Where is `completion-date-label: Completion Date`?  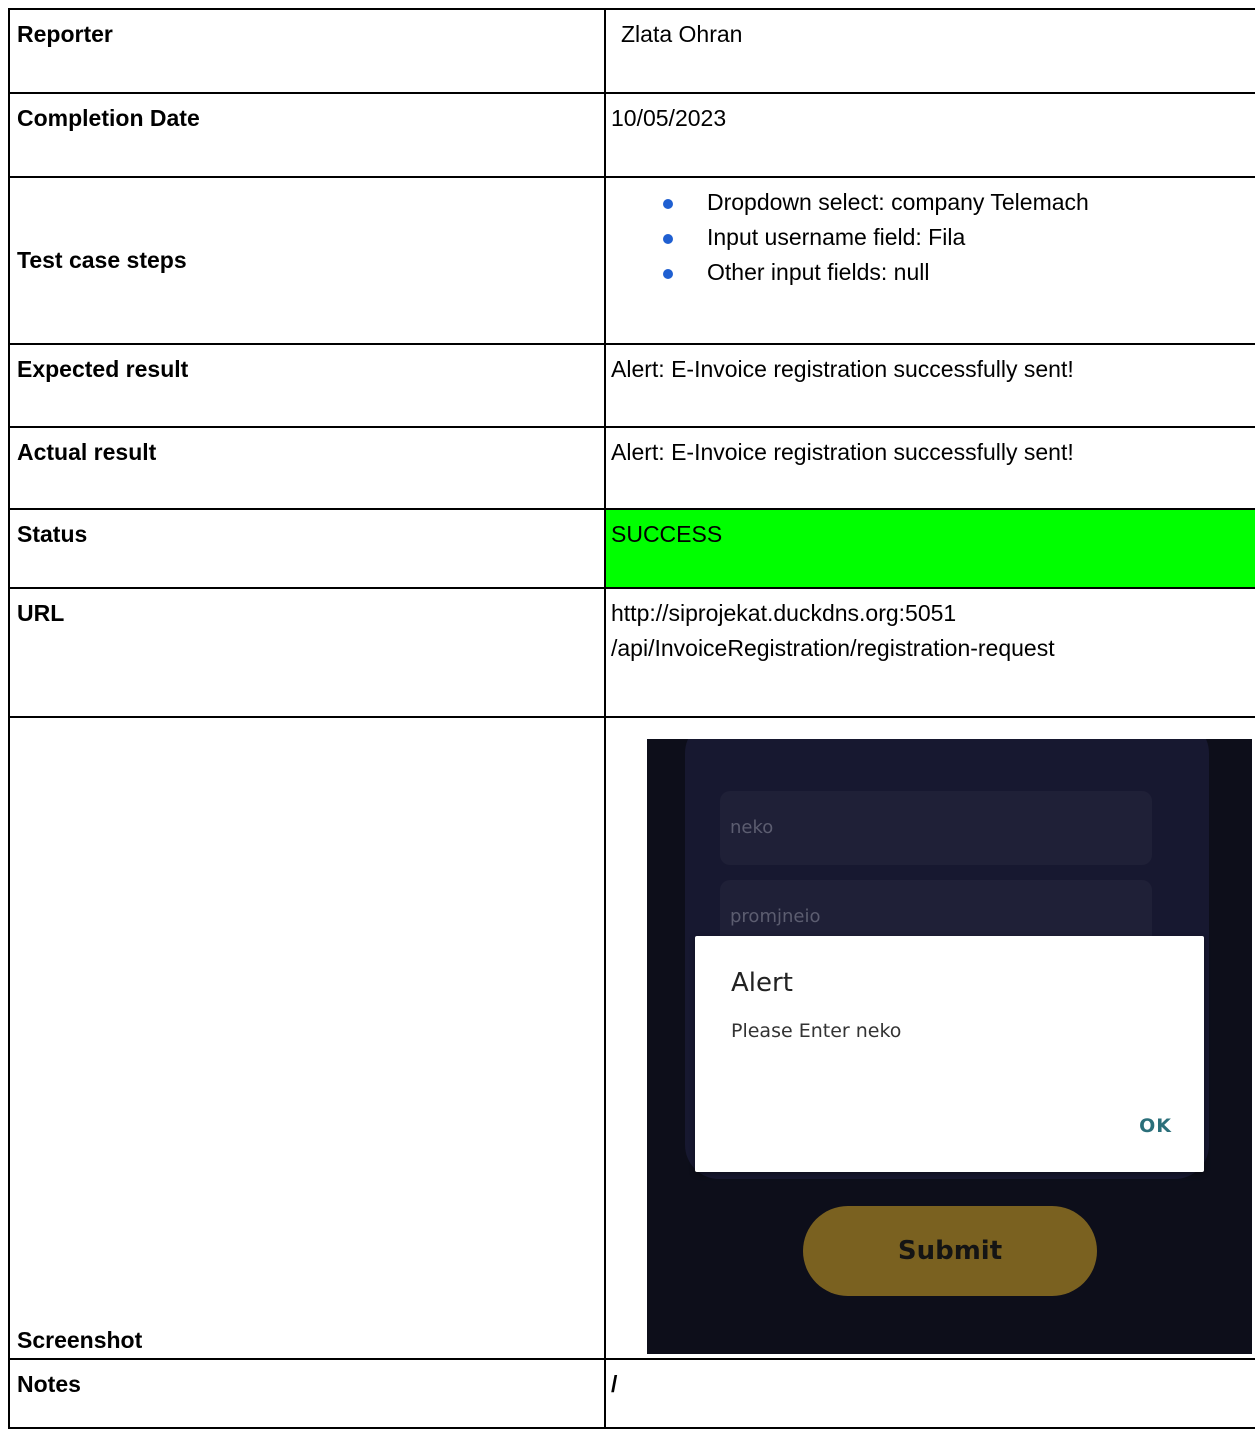
completion-date-label: Completion Date is located at coordinates (307, 135).